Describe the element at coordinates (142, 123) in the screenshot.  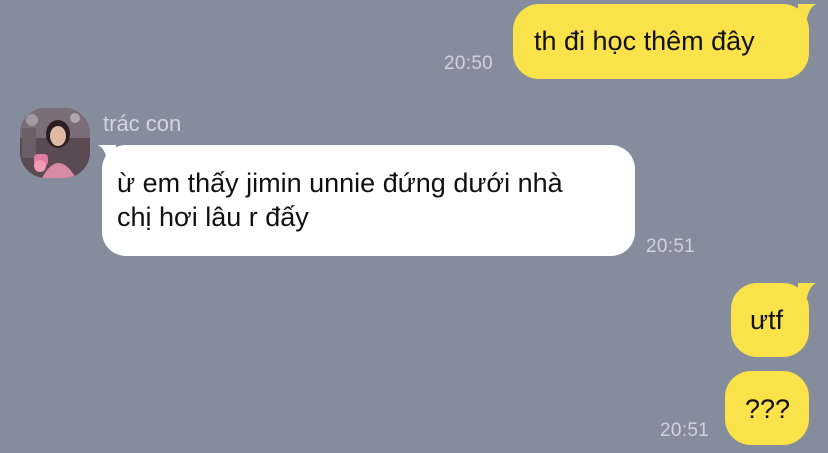
I see `sender-name: trác con` at that location.